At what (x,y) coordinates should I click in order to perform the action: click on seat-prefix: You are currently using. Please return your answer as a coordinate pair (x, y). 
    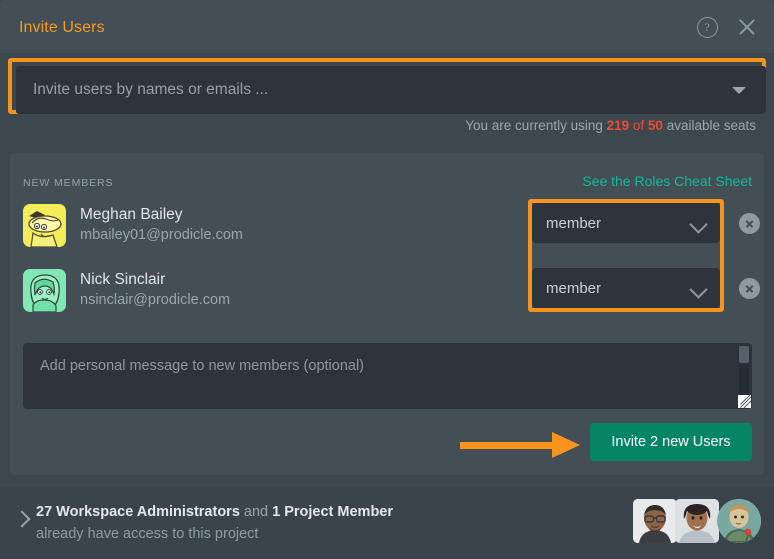
    Looking at the image, I should click on (536, 125).